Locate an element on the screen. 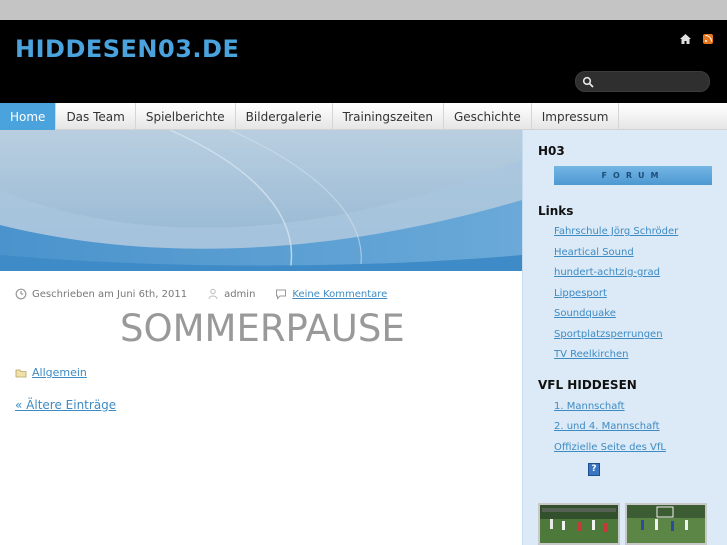 This screenshot has height=545, width=727. clock-icon is located at coordinates (21, 294).